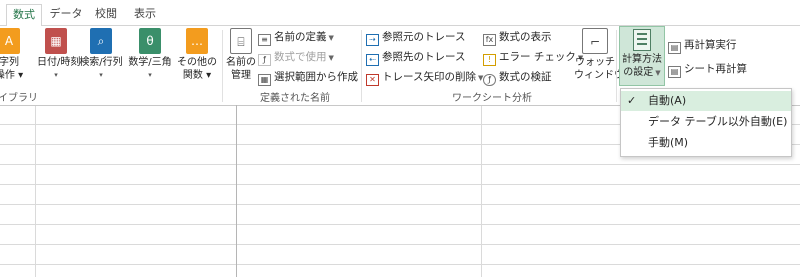 This screenshot has height=277, width=800. I want to click on define-name-button: ≡ 名前の定義 ▼, so click(296, 37).